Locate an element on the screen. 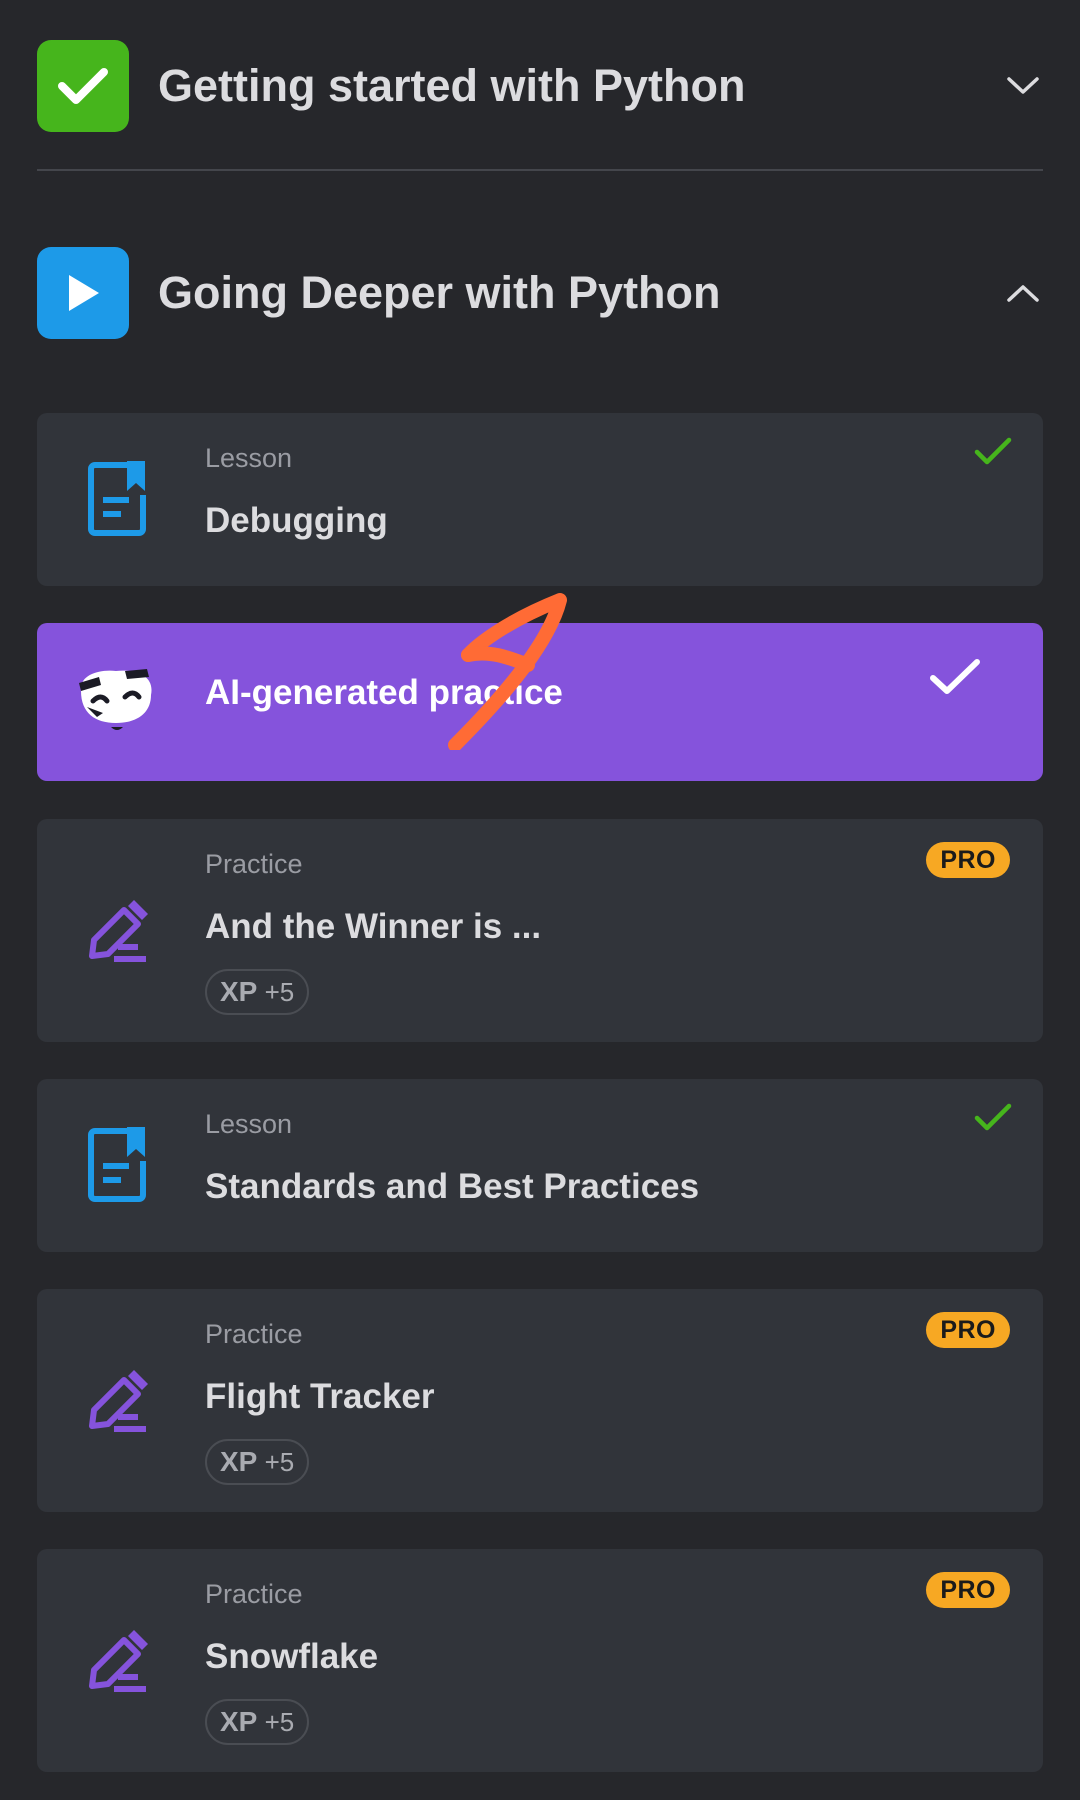 This screenshot has height=1800, width=1080. practice-item-winner: Practice And the Winner is ... PRO XP +5 is located at coordinates (540, 930).